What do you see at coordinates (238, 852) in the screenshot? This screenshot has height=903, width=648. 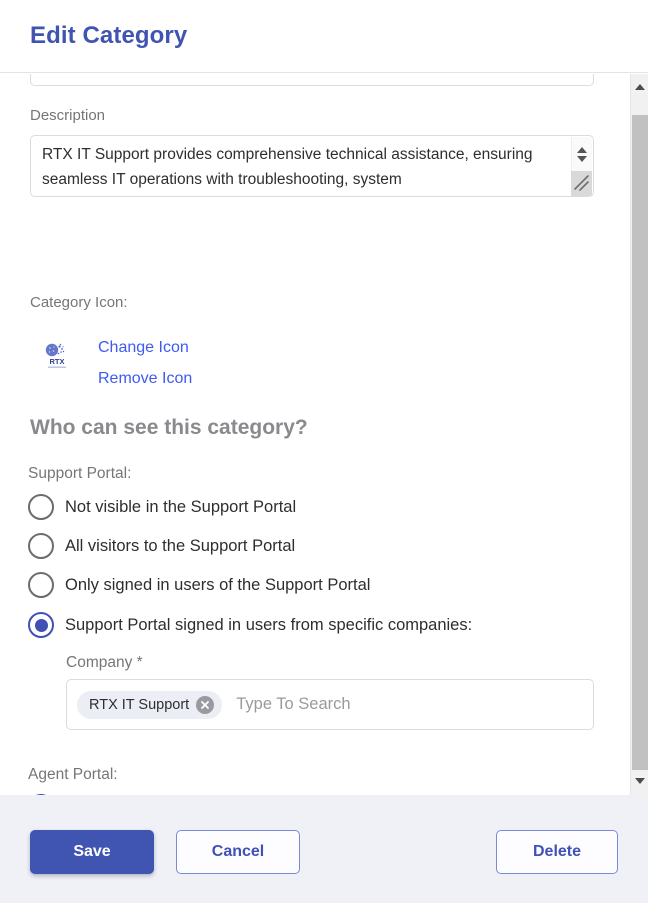 I see `cancel-button: Cancel` at bounding box center [238, 852].